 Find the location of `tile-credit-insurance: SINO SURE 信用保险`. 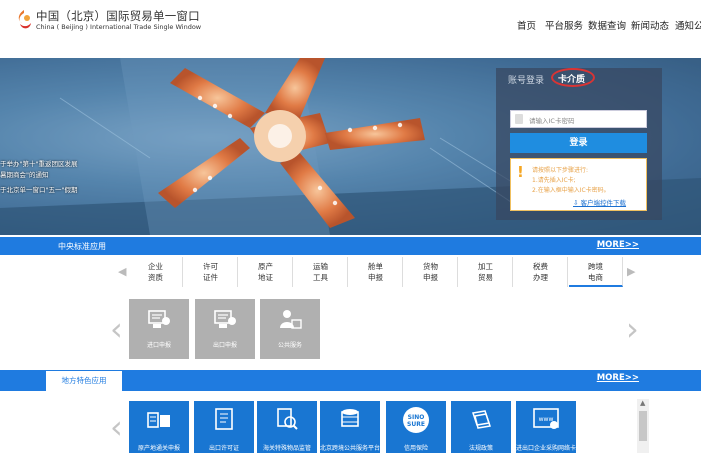

tile-credit-insurance: SINO SURE 信用保险 is located at coordinates (416, 427).